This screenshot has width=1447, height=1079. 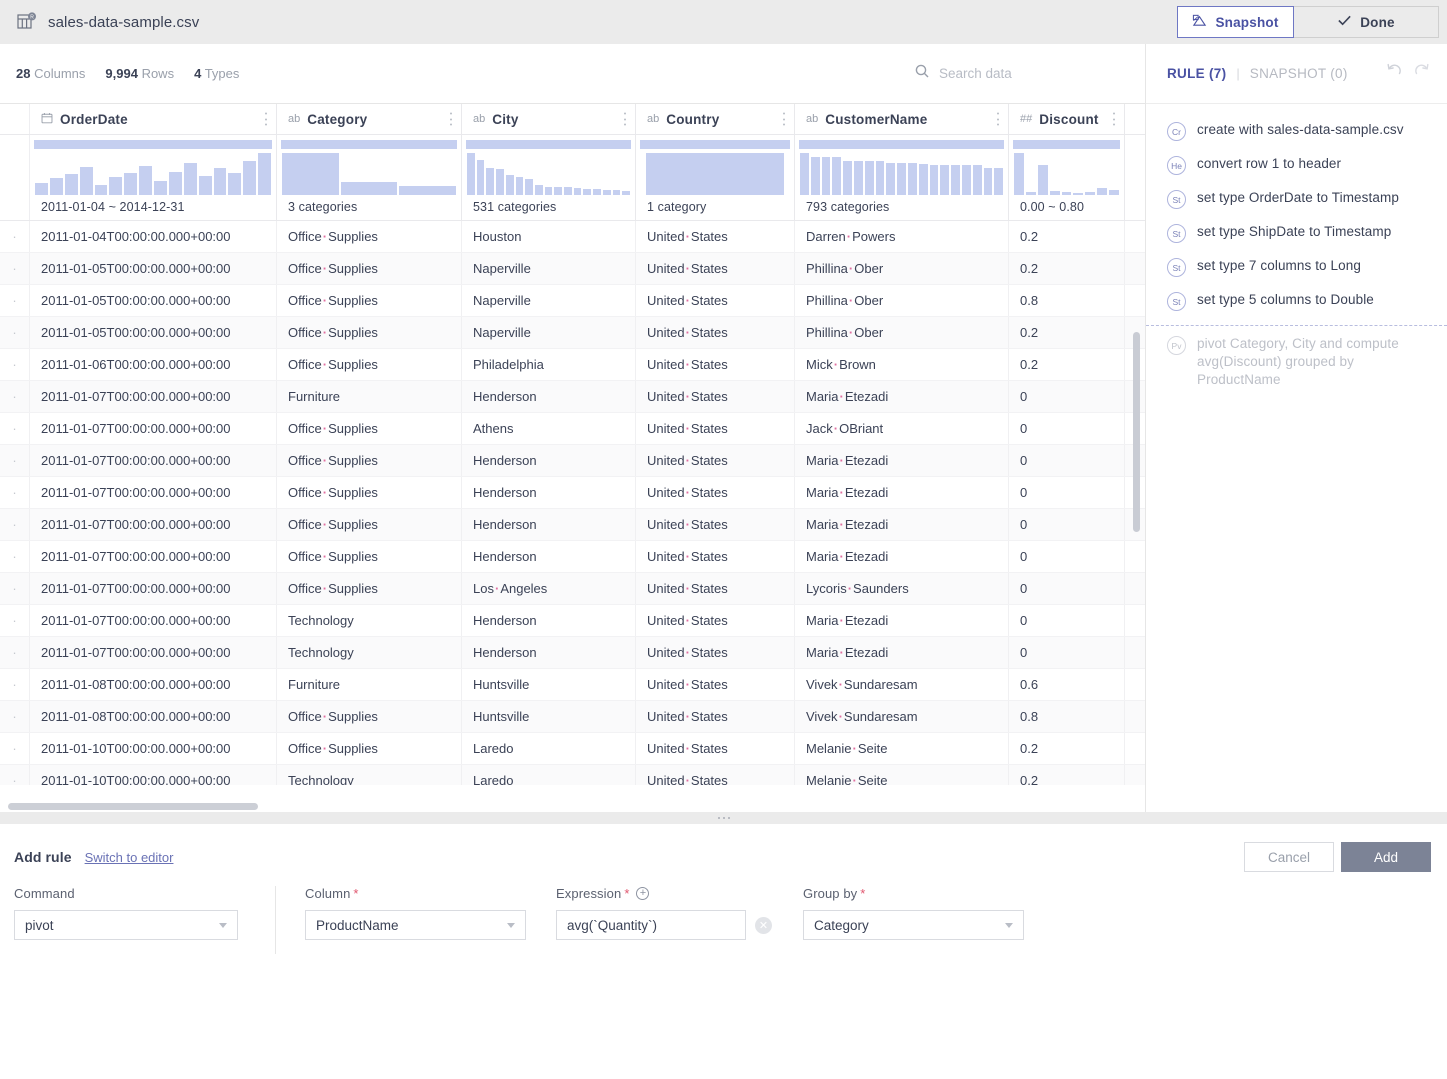 What do you see at coordinates (651, 925) in the screenshot?
I see `expression-input: avg(`Quantity`)` at bounding box center [651, 925].